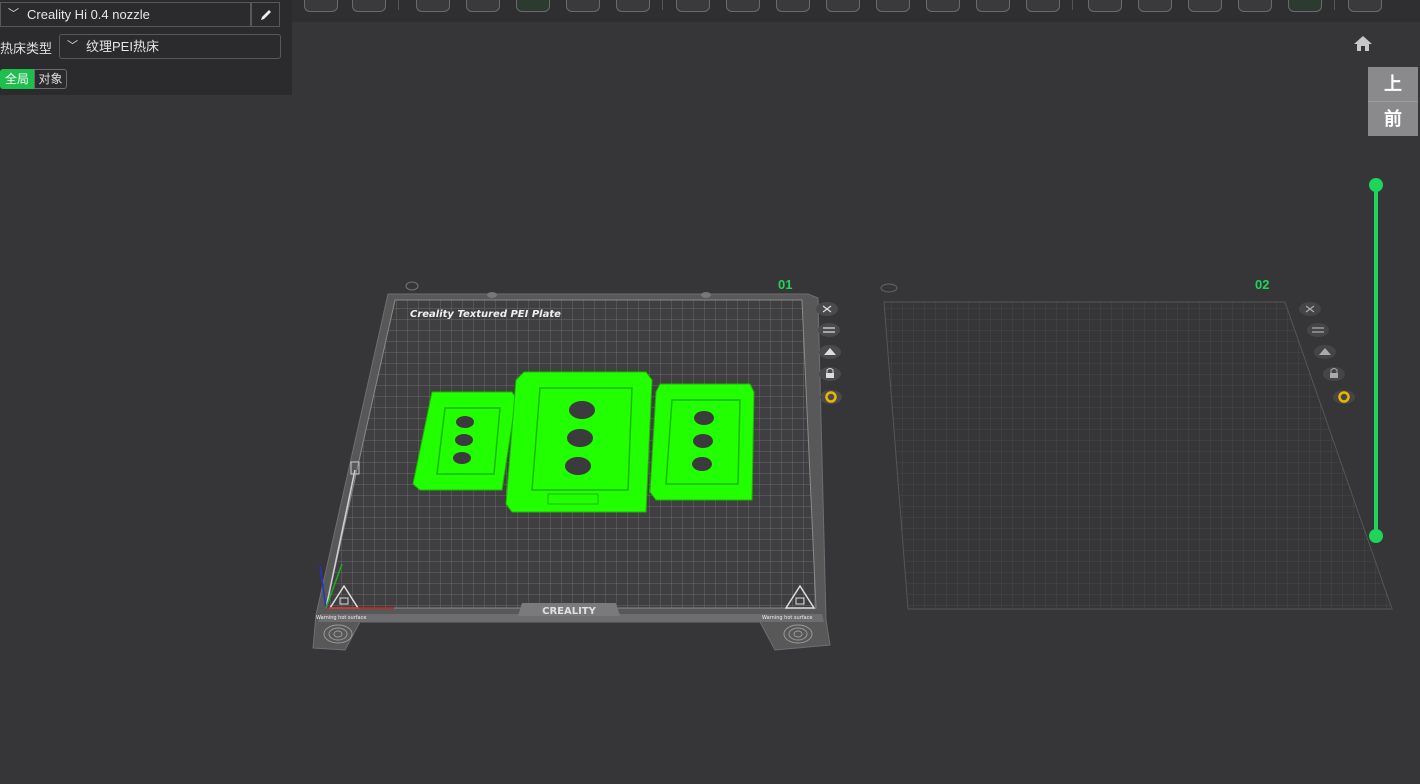 The height and width of the screenshot is (784, 1420). Describe the element at coordinates (341, 618) in the screenshot. I see `warning-text-left: Warning hot surface` at that location.